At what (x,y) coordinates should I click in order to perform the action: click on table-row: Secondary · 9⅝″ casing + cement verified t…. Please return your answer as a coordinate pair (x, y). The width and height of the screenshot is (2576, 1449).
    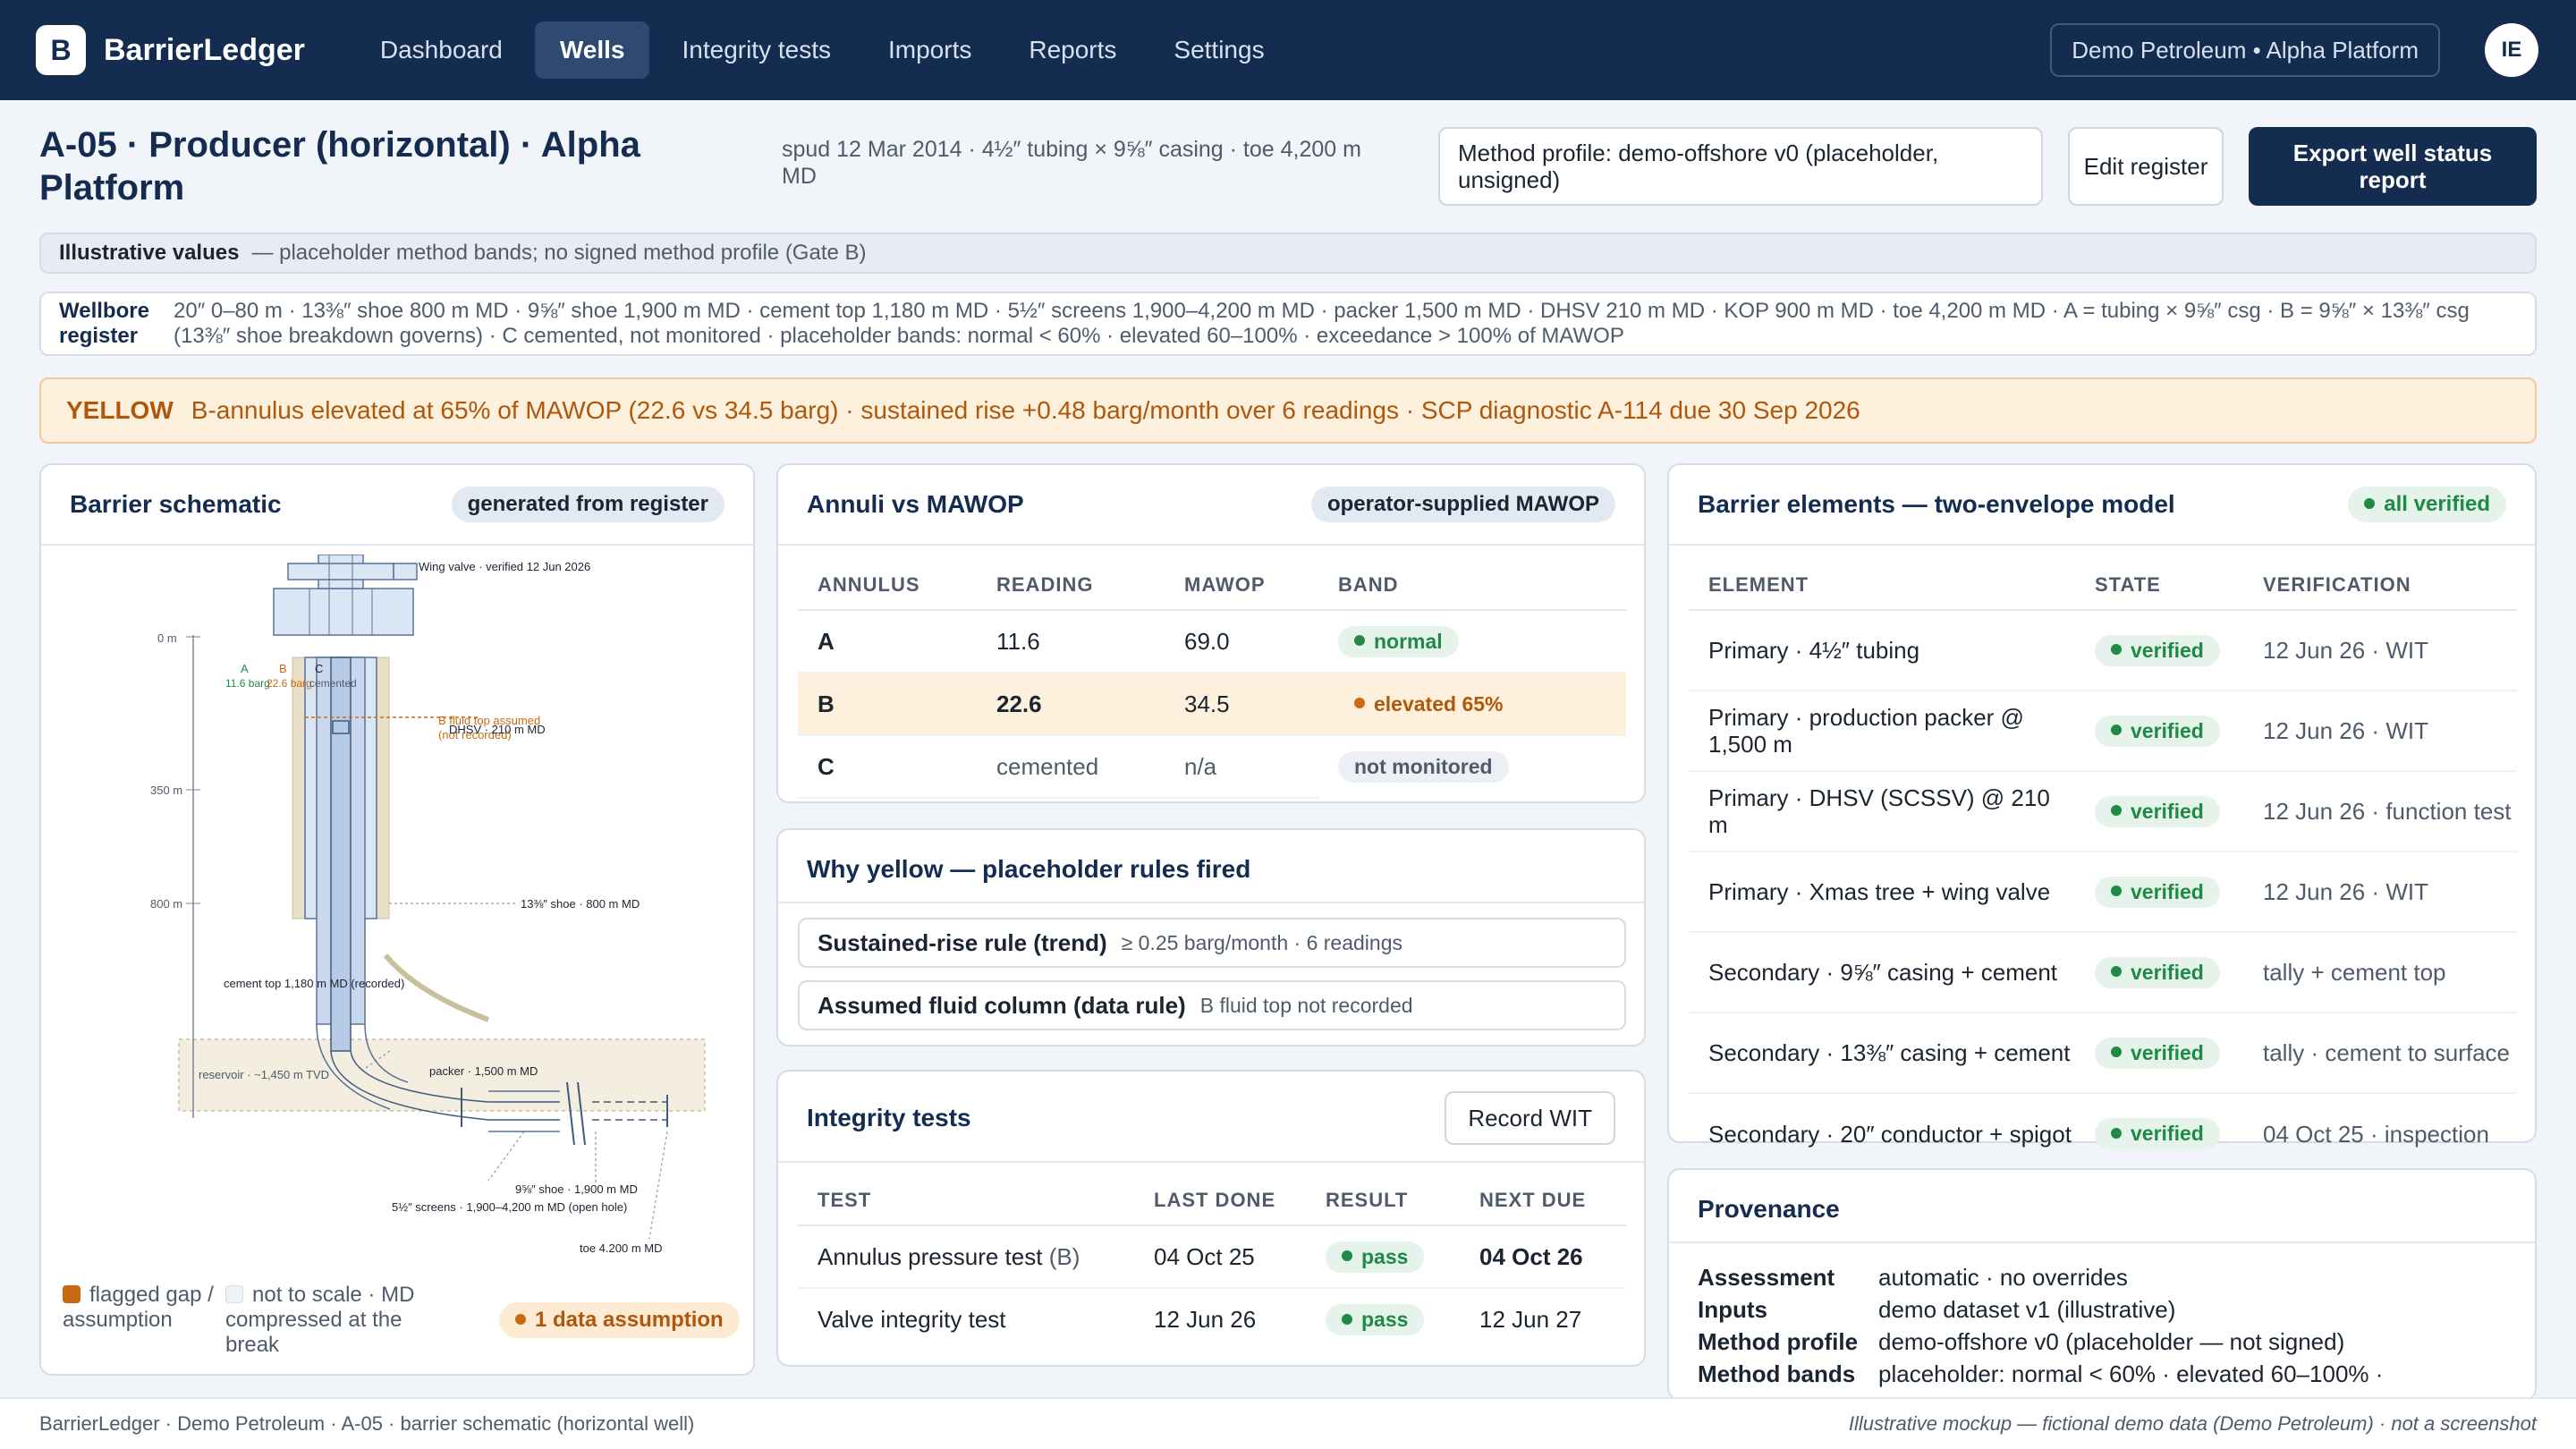
    Looking at the image, I should click on (2103, 972).